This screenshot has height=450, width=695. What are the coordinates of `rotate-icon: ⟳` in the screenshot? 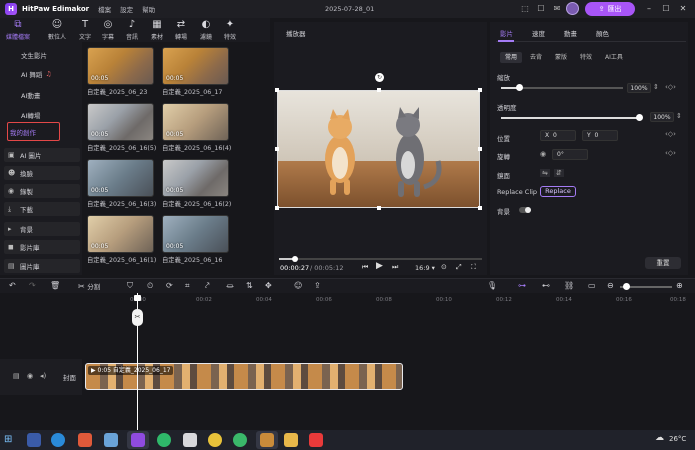 It's located at (169, 285).